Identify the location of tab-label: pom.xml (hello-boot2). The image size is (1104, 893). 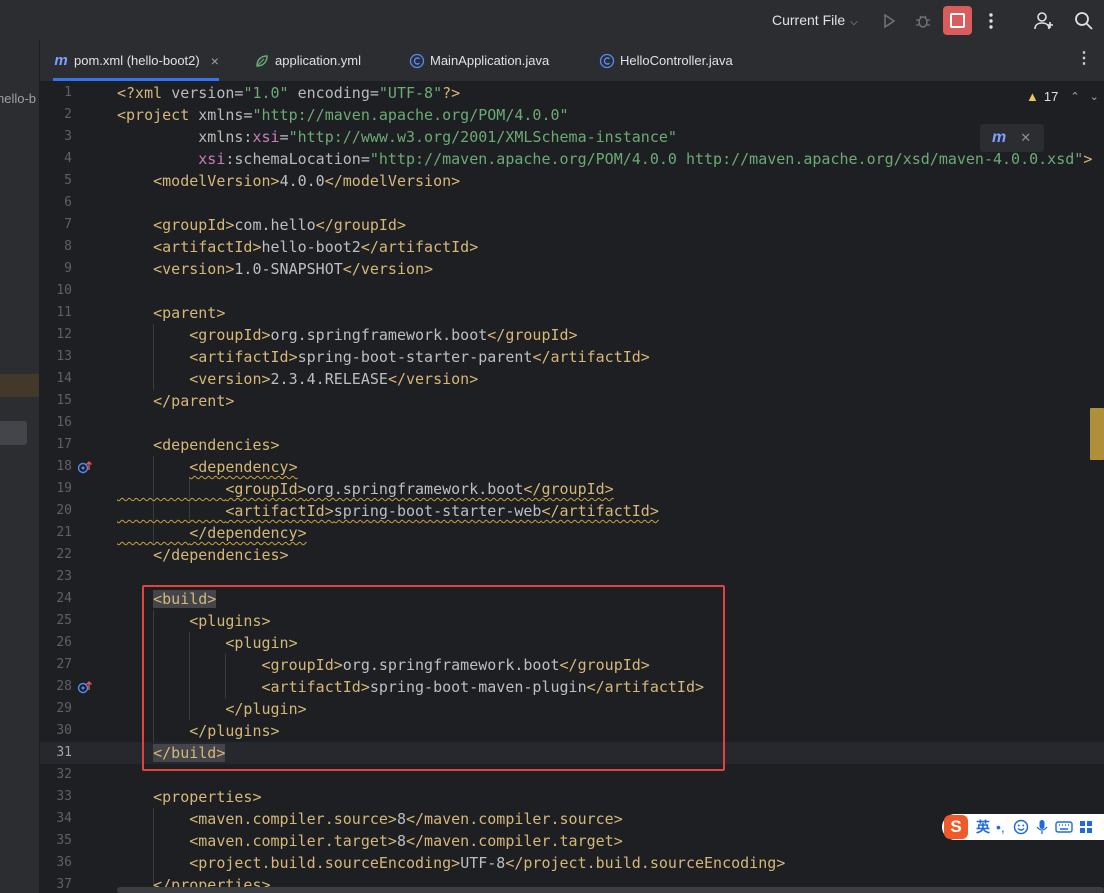
(137, 60).